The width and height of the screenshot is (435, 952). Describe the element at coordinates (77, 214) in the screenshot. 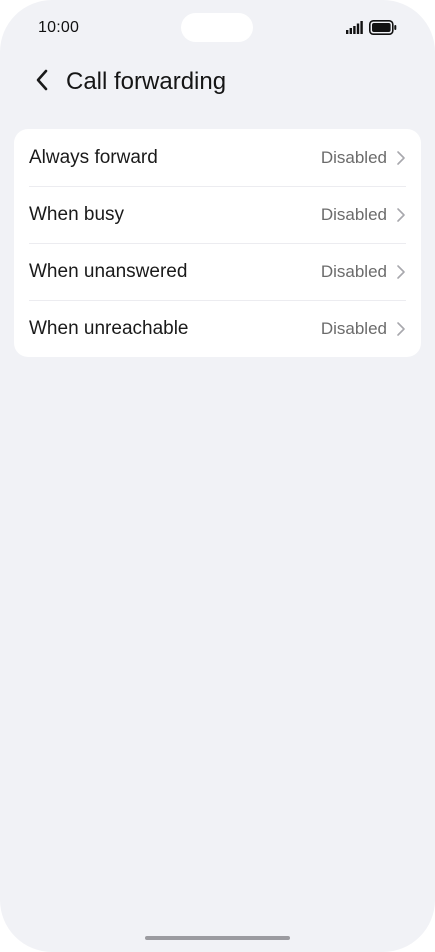

I see `setting-label: When busy` at that location.